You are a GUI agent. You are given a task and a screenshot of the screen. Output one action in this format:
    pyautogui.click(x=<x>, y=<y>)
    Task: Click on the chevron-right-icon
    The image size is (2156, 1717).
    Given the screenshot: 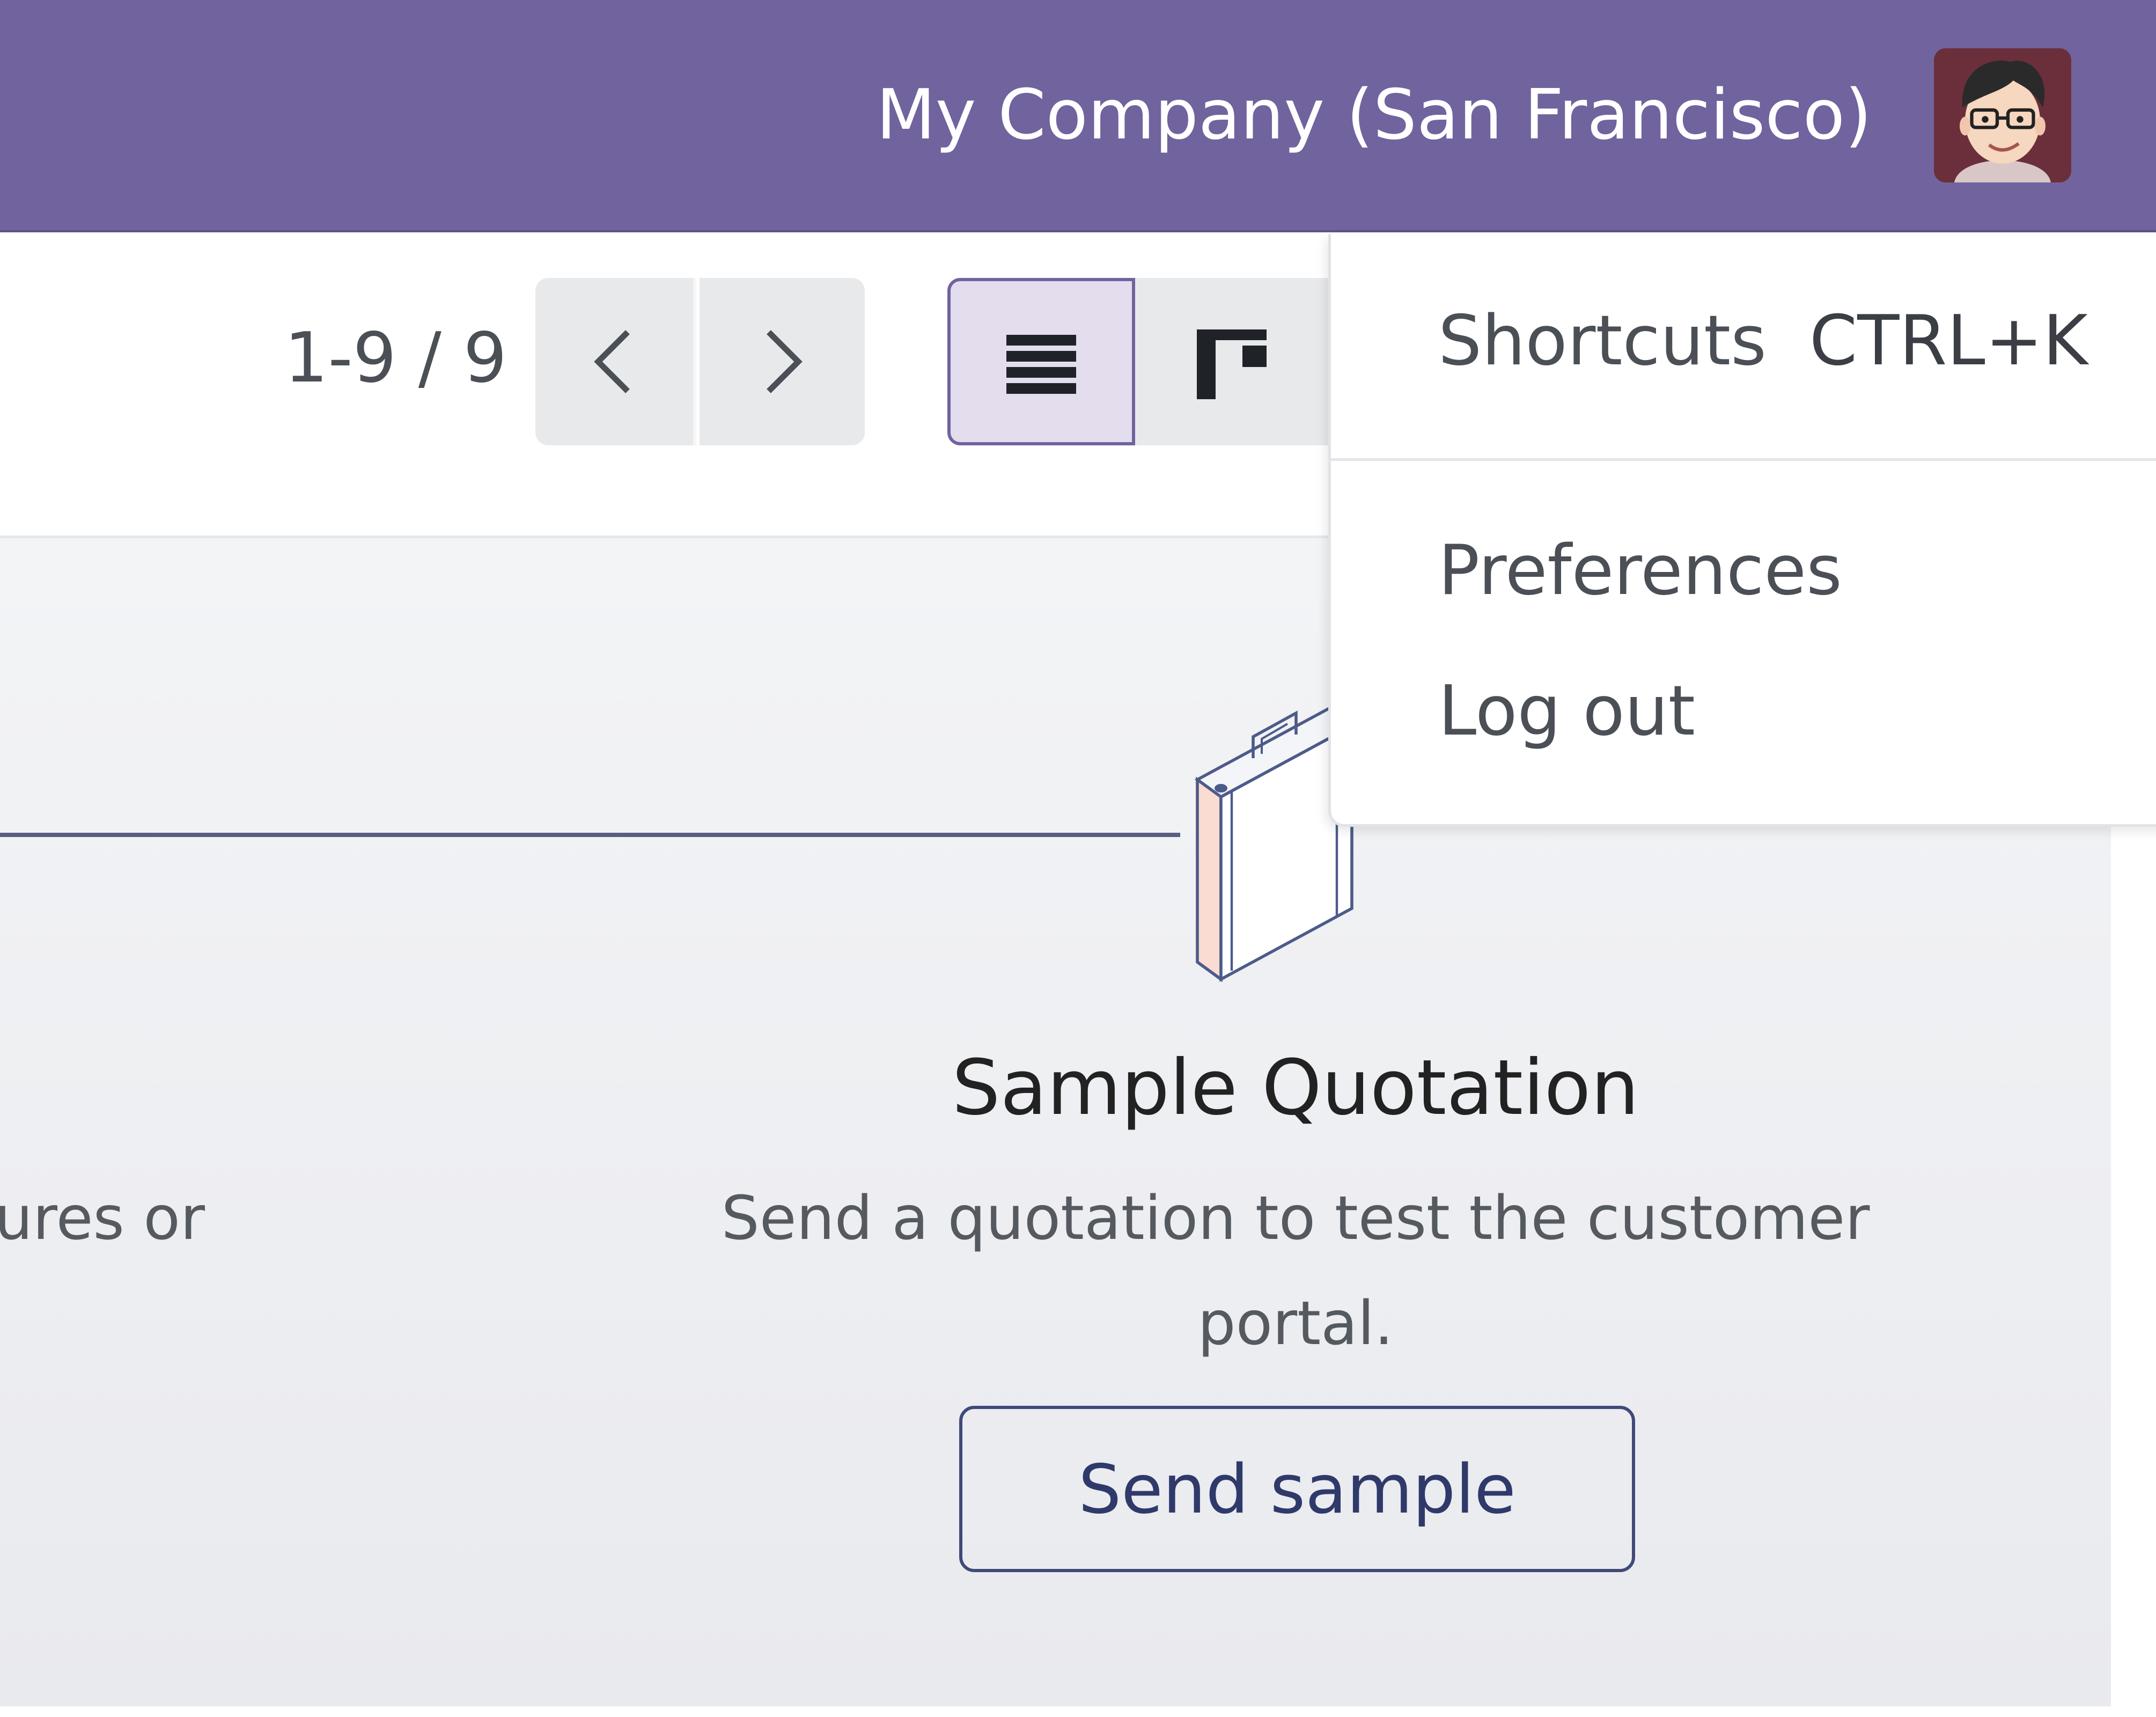 What is the action you would take?
    pyautogui.click(x=785, y=362)
    